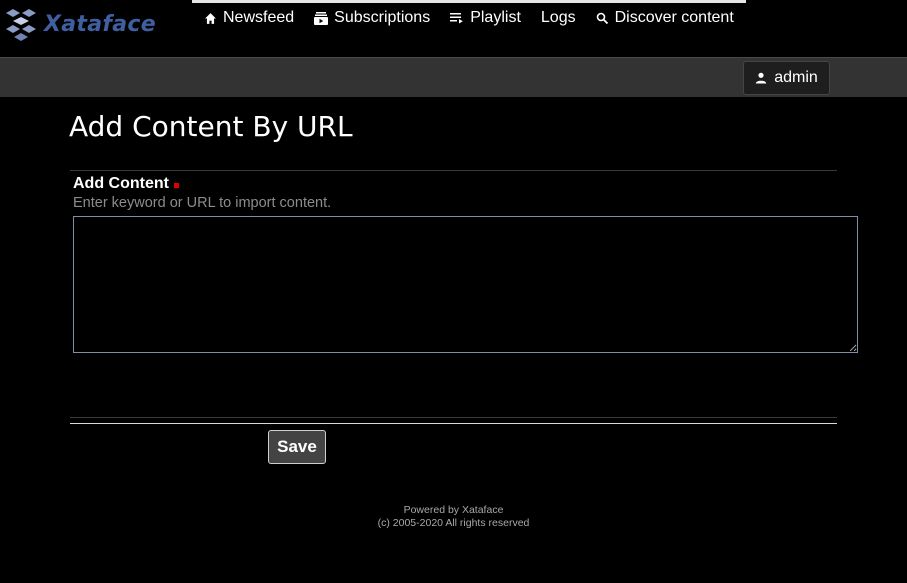 The width and height of the screenshot is (907, 583). Describe the element at coordinates (121, 183) in the screenshot. I see `field-label-text: Add Content` at that location.